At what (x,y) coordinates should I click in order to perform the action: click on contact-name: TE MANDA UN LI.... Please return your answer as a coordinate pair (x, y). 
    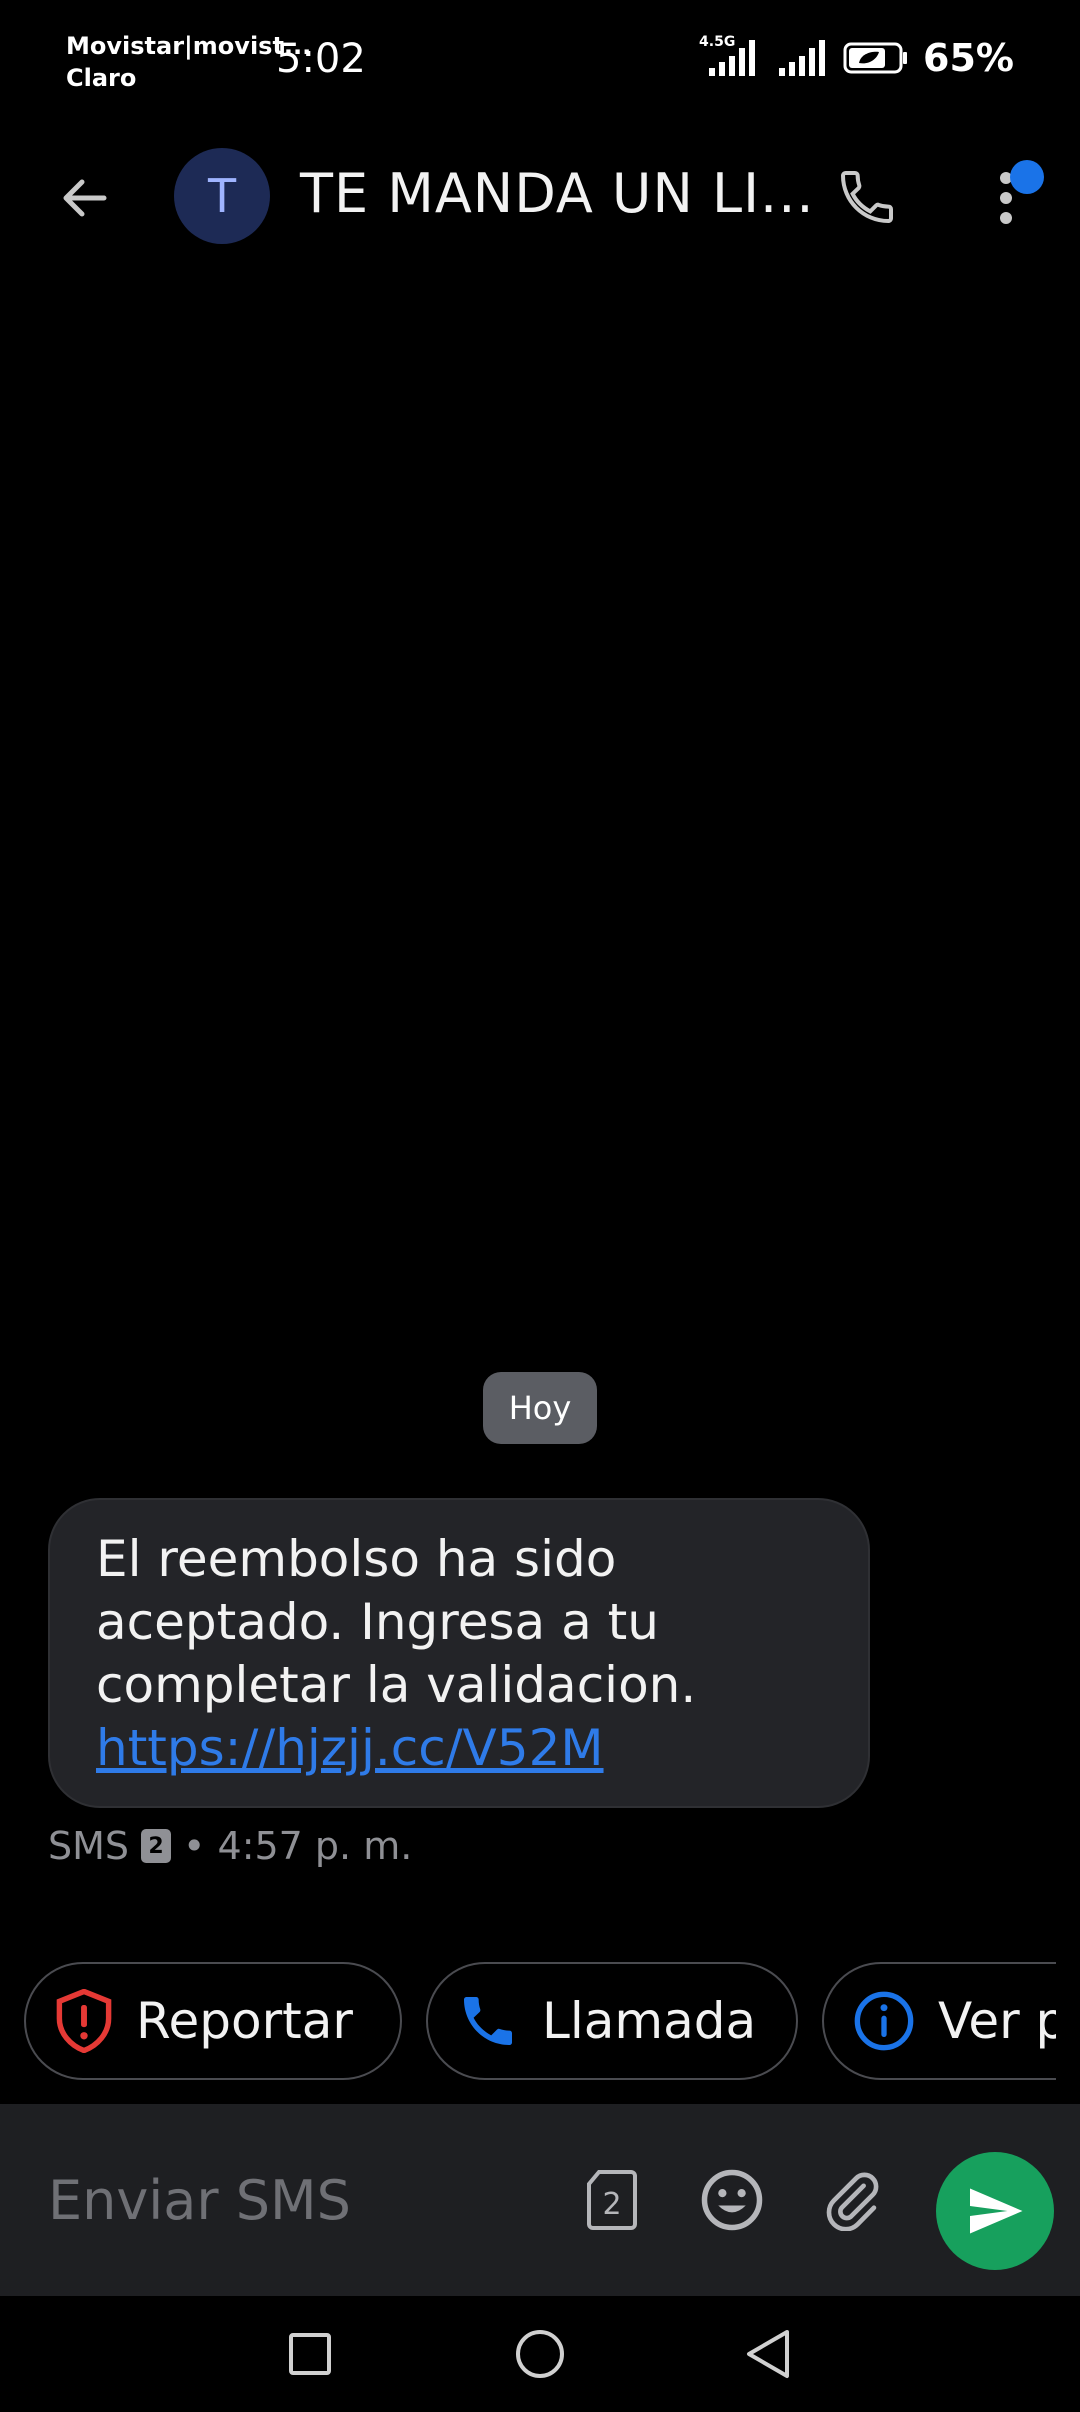
    Looking at the image, I should click on (557, 193).